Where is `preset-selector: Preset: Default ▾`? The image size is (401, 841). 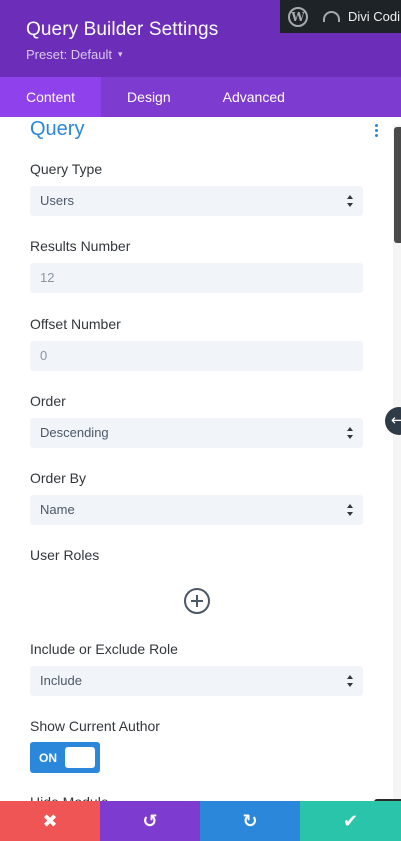 preset-selector: Preset: Default ▾ is located at coordinates (74, 54).